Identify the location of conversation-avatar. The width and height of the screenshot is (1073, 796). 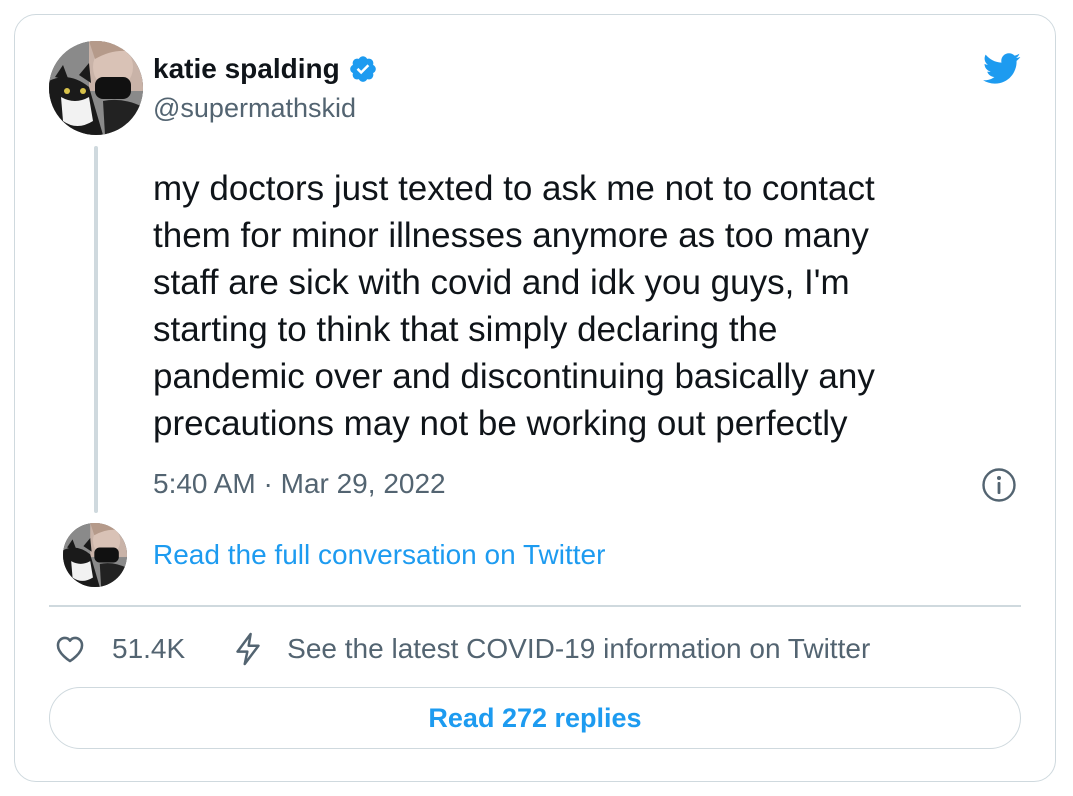
(95, 555).